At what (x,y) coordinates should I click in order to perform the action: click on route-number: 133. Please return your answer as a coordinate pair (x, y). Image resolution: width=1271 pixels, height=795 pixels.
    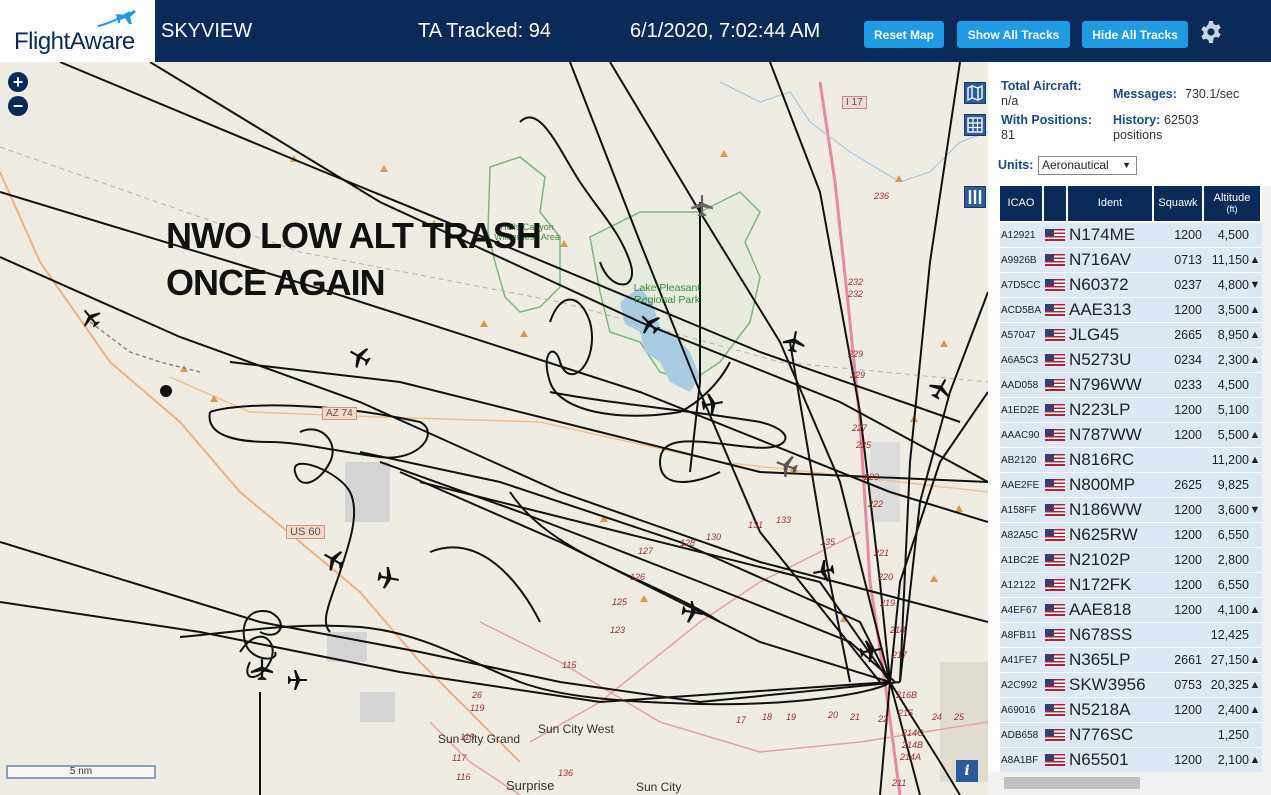
    Looking at the image, I should click on (784, 520).